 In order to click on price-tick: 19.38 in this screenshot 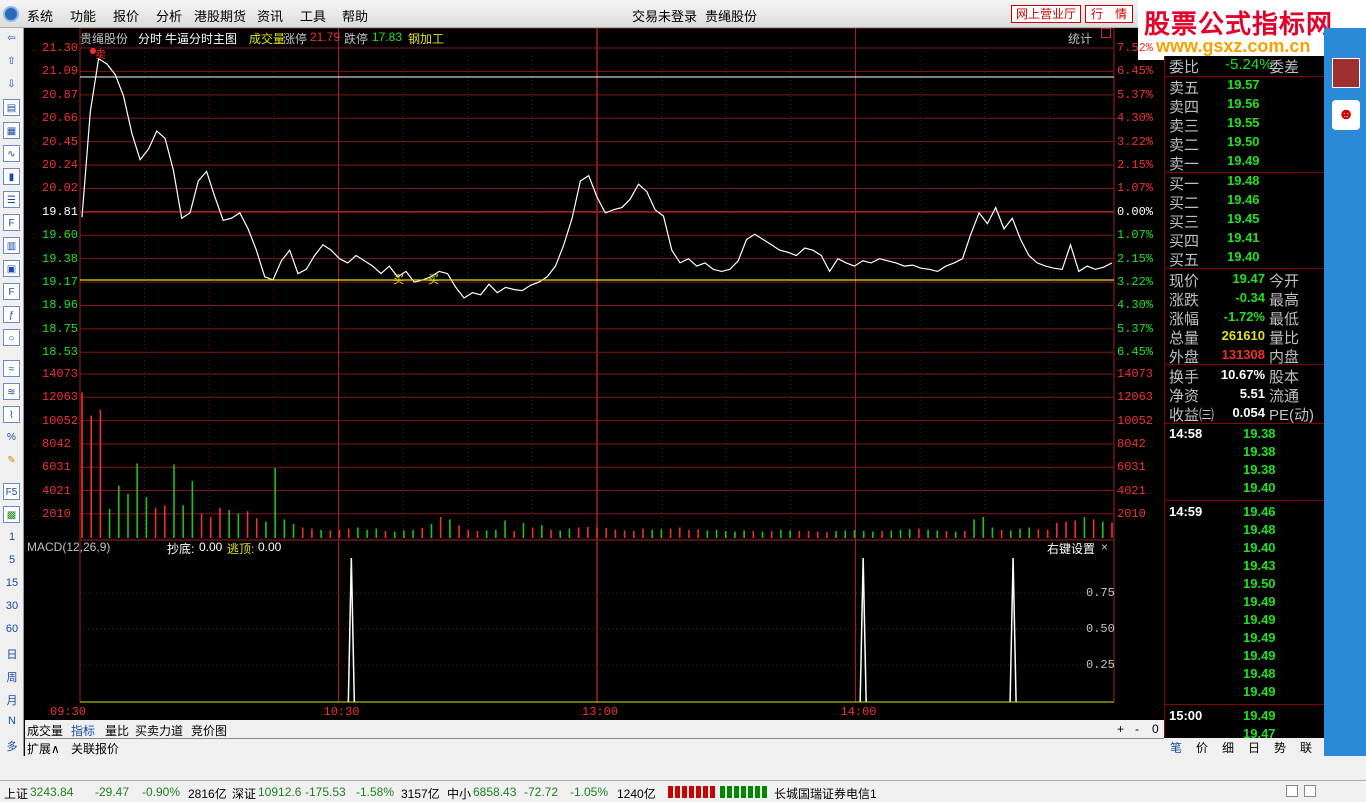, I will do `click(60, 258)`.